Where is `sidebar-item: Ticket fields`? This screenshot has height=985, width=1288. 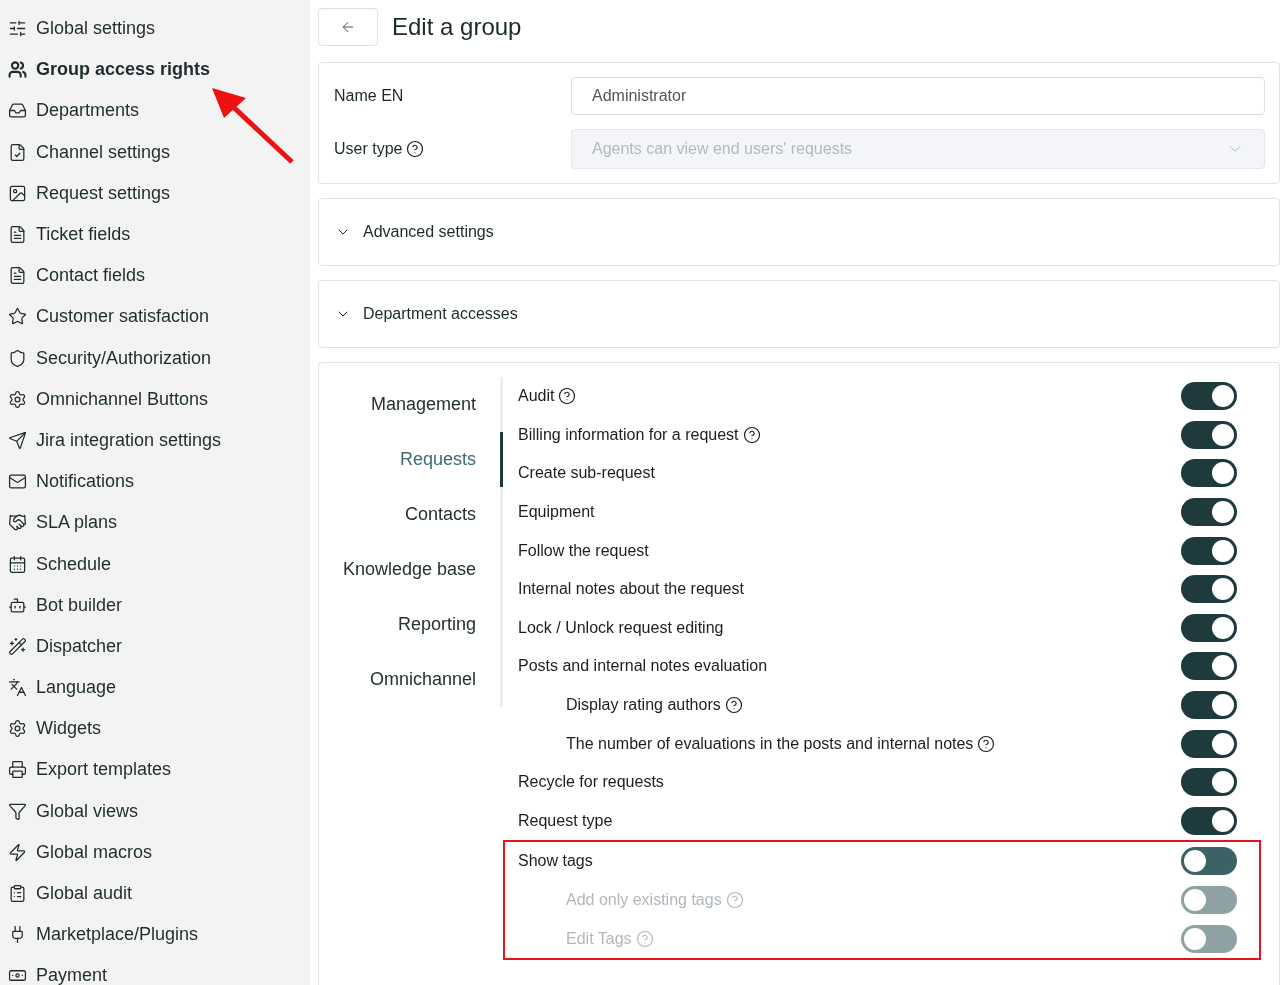 sidebar-item: Ticket fields is located at coordinates (155, 234).